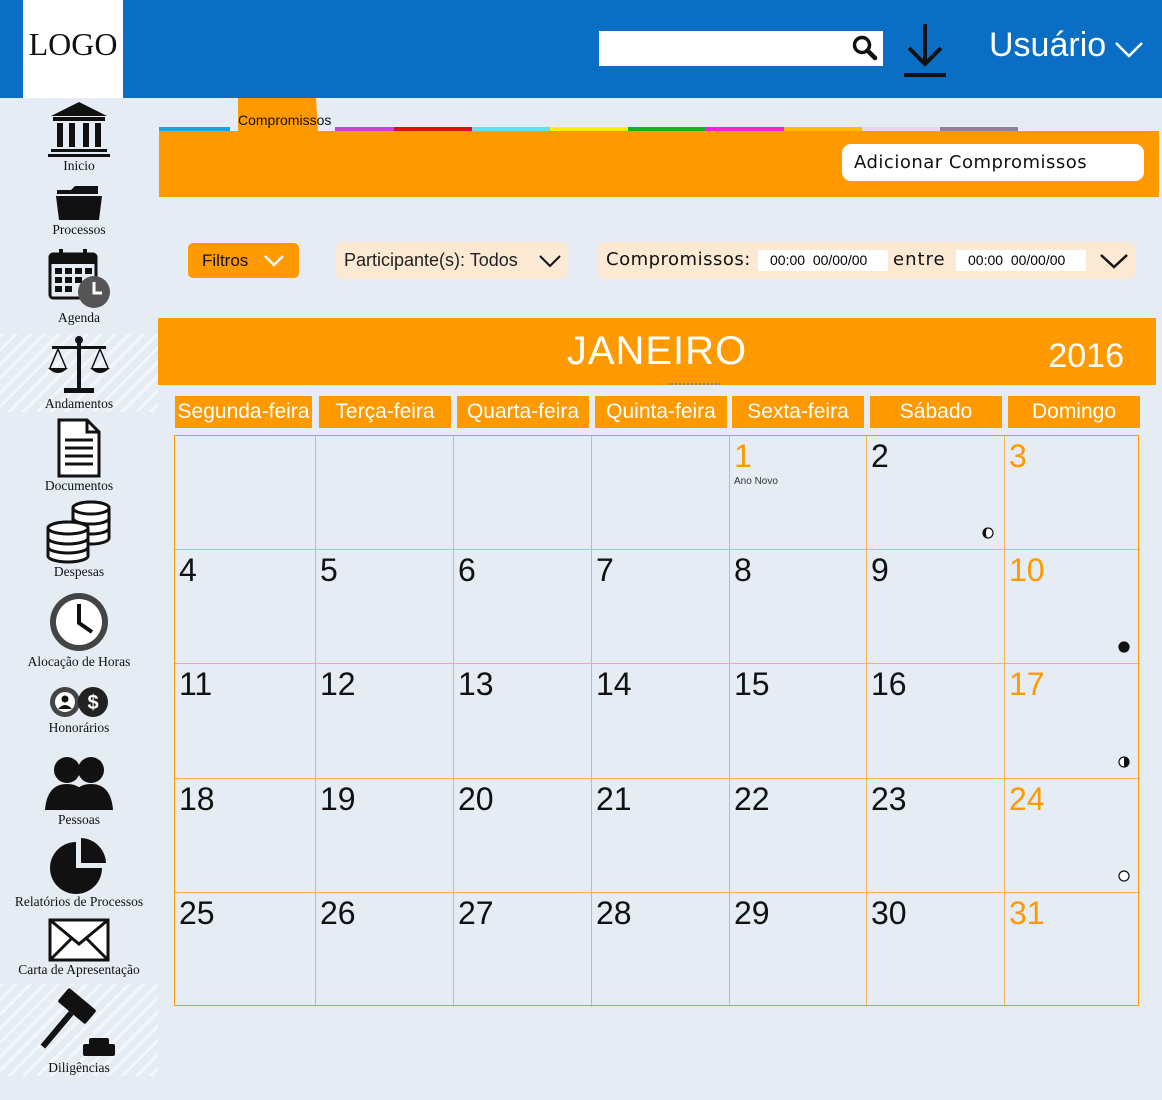  What do you see at coordinates (1027, 913) in the screenshot?
I see `day-number: 31` at bounding box center [1027, 913].